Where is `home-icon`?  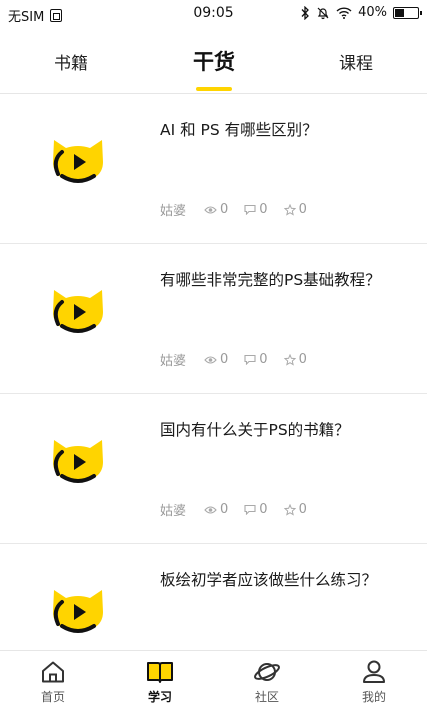
home-icon is located at coordinates (53, 672).